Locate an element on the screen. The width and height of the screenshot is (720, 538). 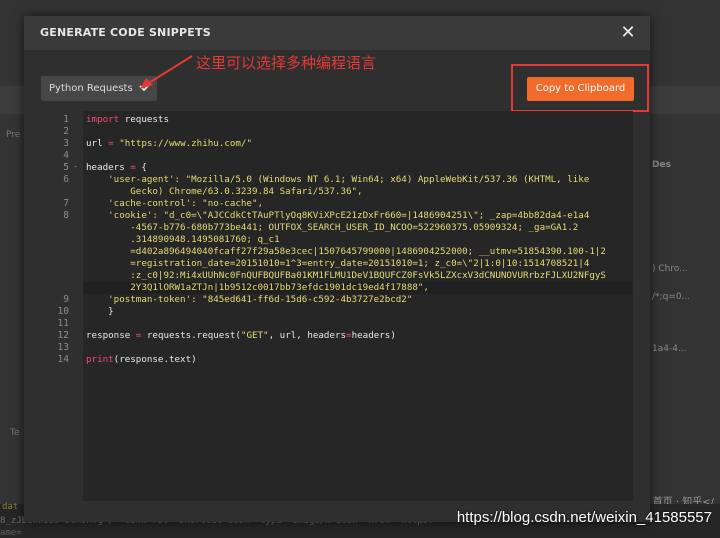
code-line: headers = { is located at coordinates (116, 167).